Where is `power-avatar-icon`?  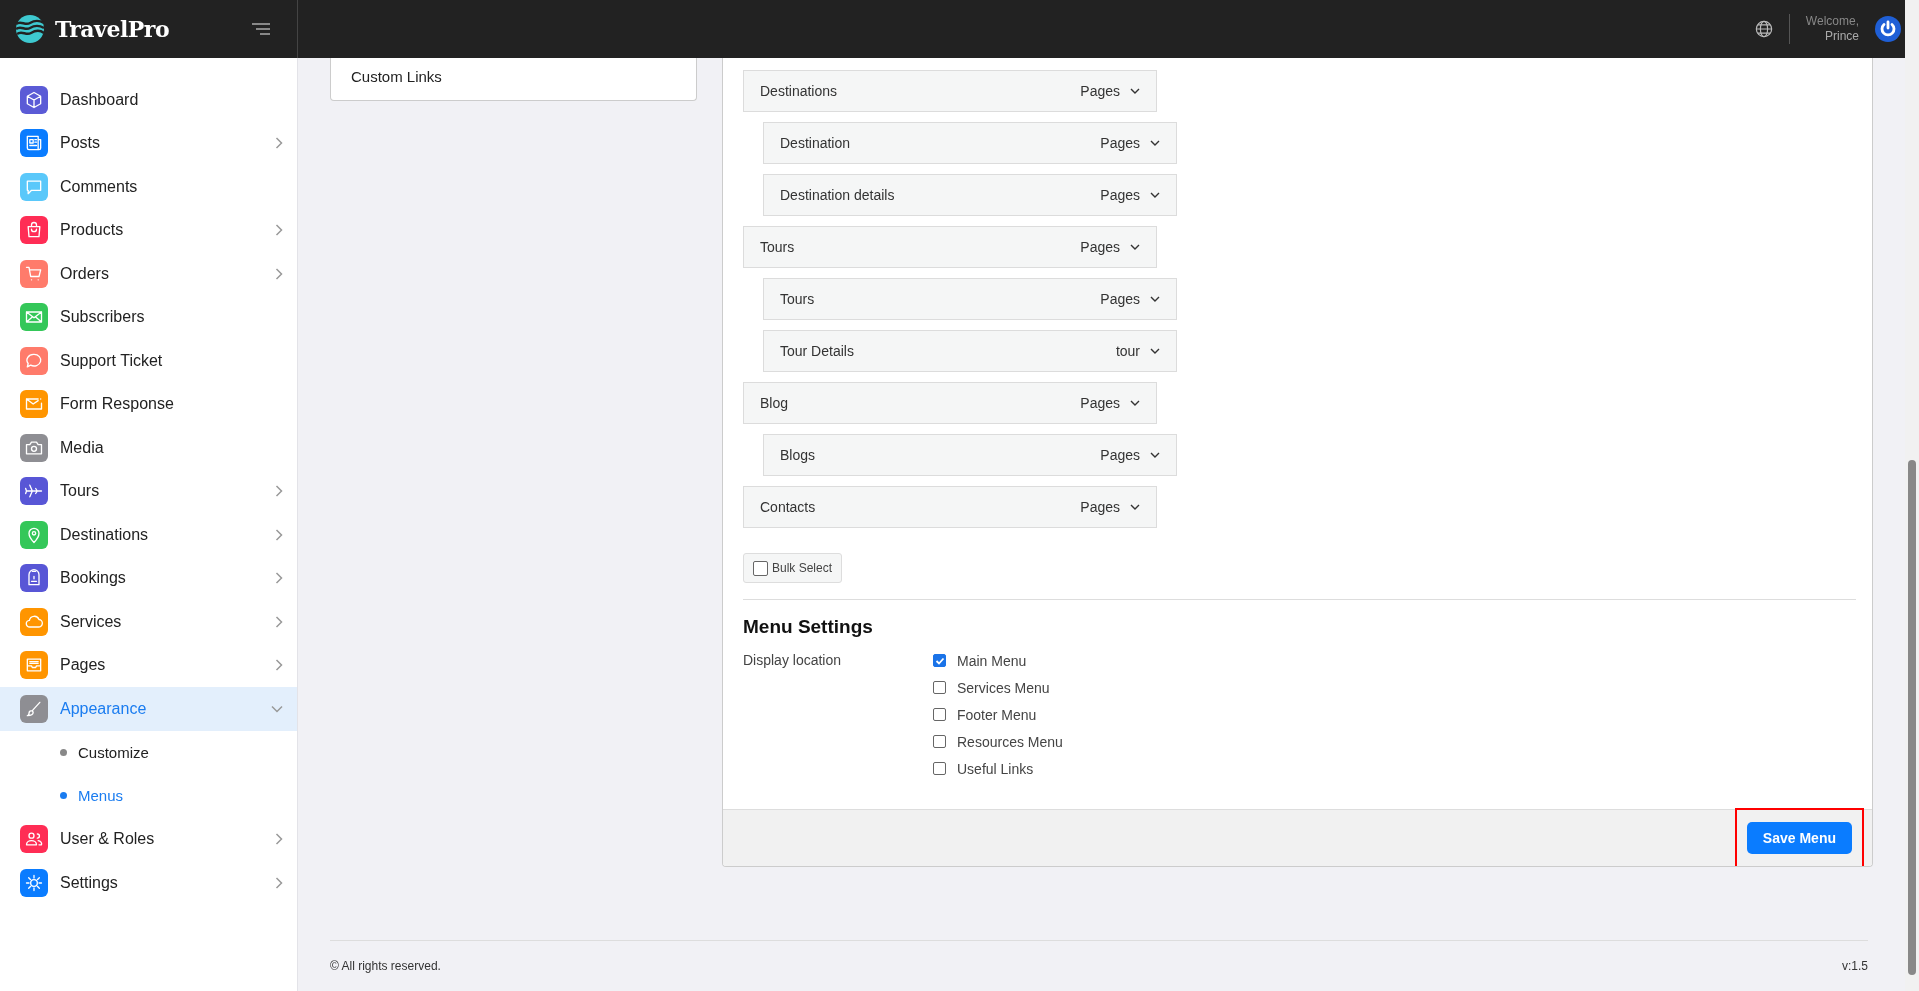
power-avatar-icon is located at coordinates (1888, 29).